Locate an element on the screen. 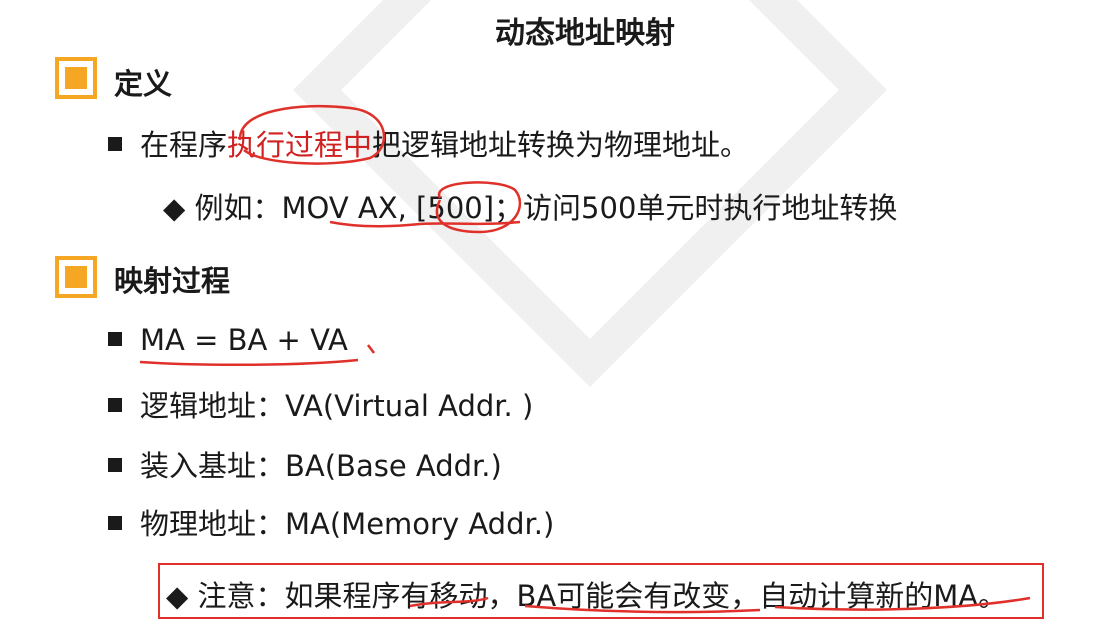 The height and width of the screenshot is (632, 1102). definition-text-pre: 在程序 is located at coordinates (184, 145).